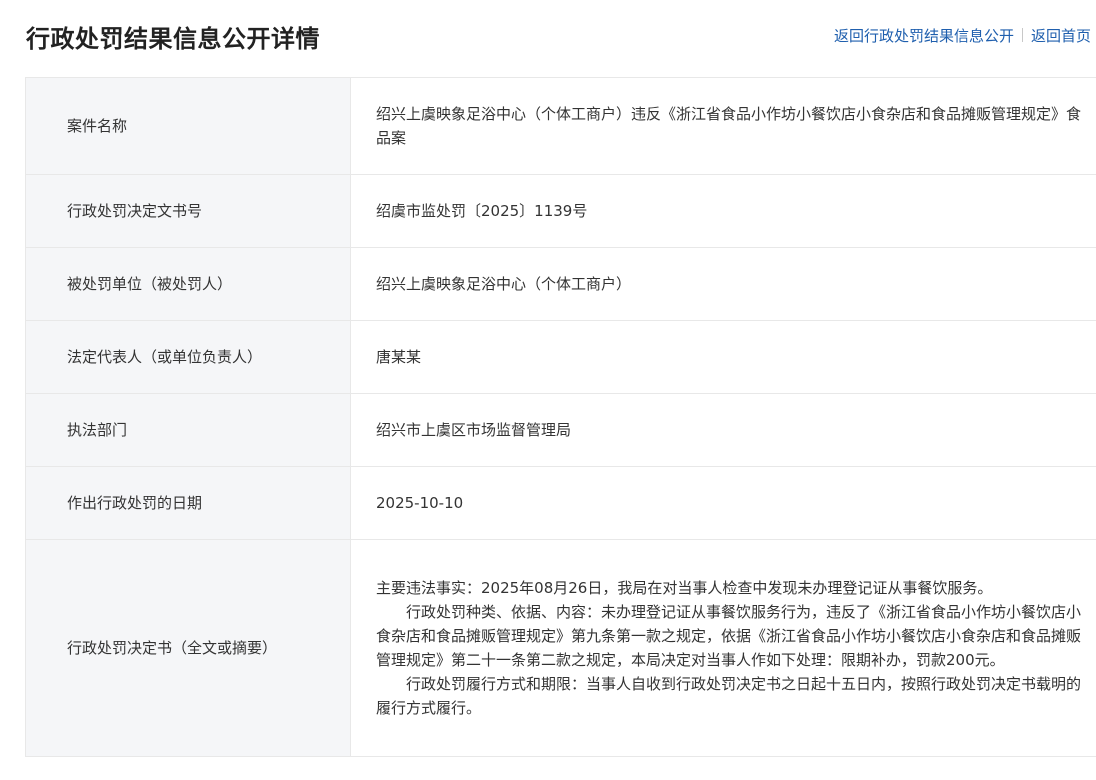 This screenshot has width=1096, height=780. I want to click on row-label: 作出行政处罚的日期, so click(188, 503).